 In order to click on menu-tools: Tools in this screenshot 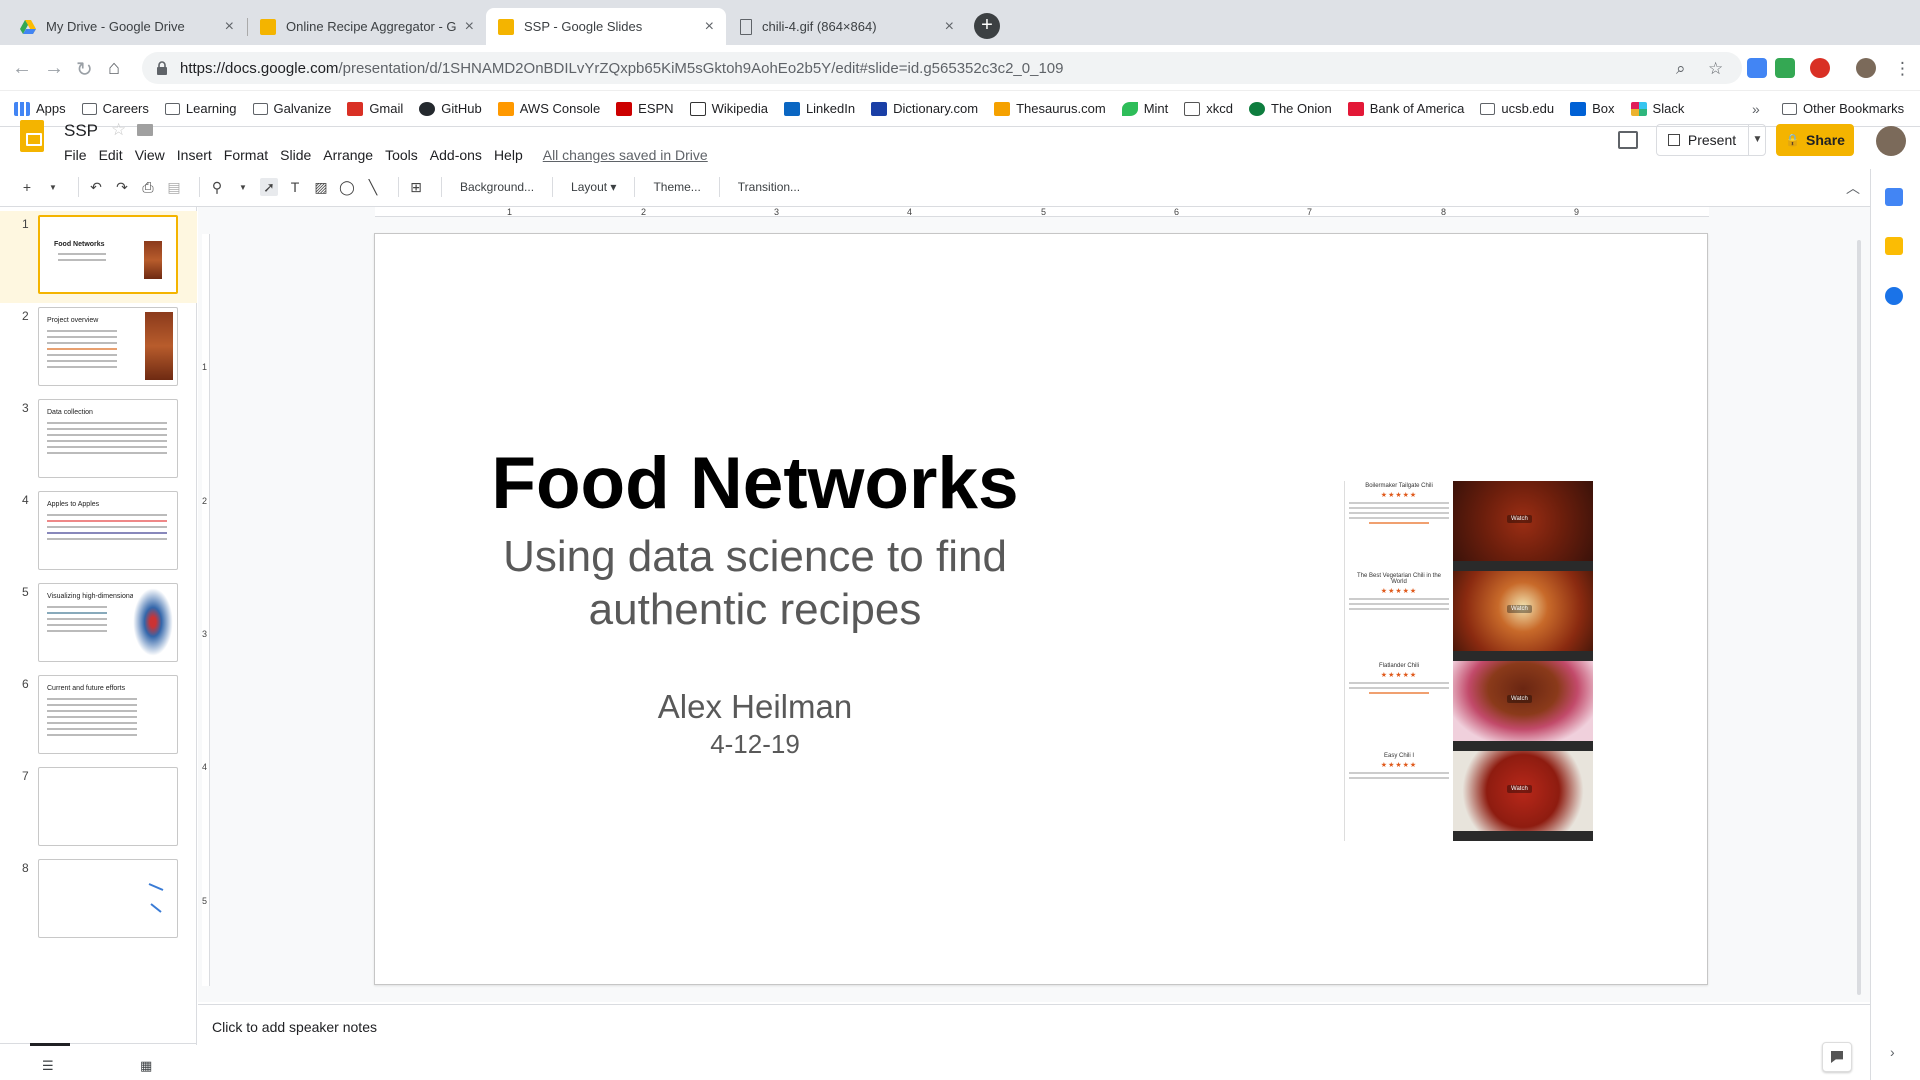, I will do `click(401, 155)`.